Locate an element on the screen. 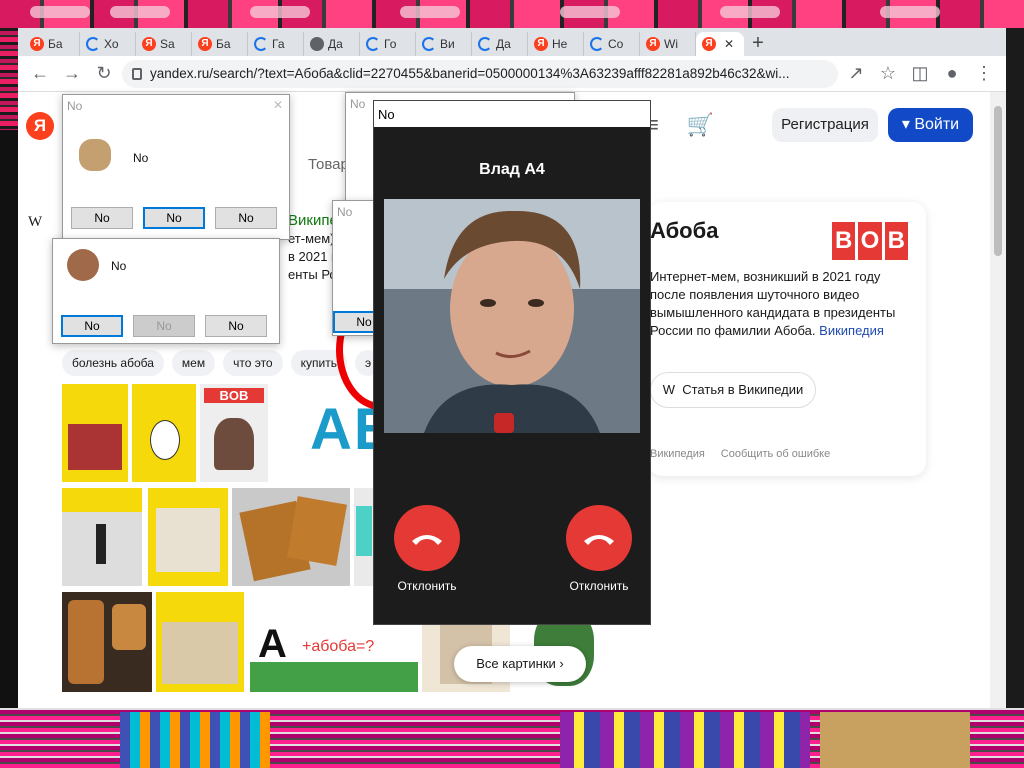 Image resolution: width=1024 pixels, height=768 pixels. cart-icon: 🛒 is located at coordinates (700, 125).